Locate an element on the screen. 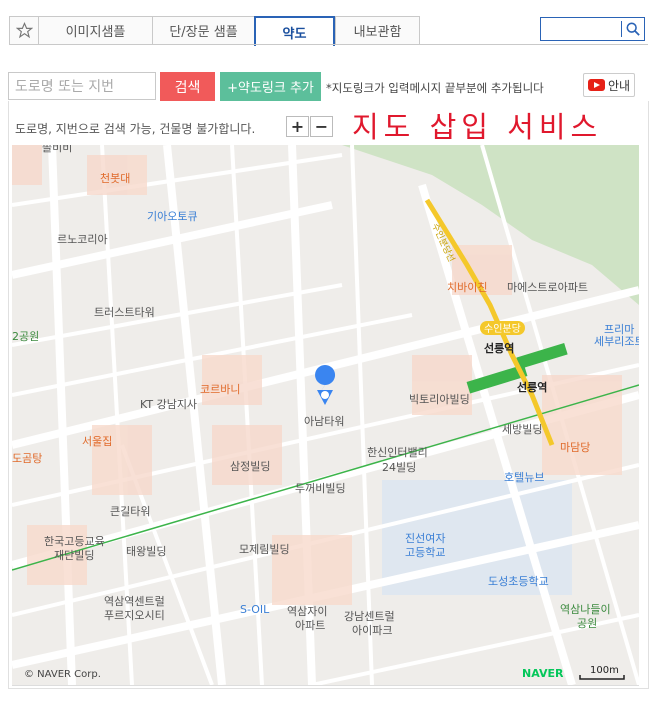  map-label: 두꺼비빌딩 is located at coordinates (320, 488).